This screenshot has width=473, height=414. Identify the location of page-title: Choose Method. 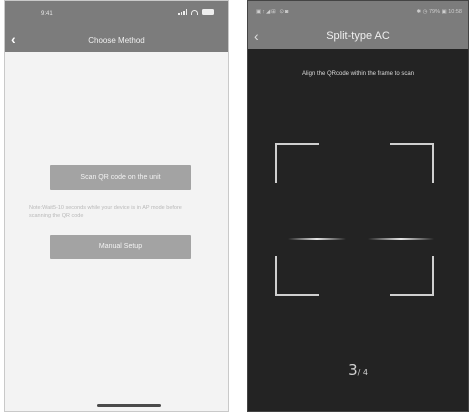
(116, 40).